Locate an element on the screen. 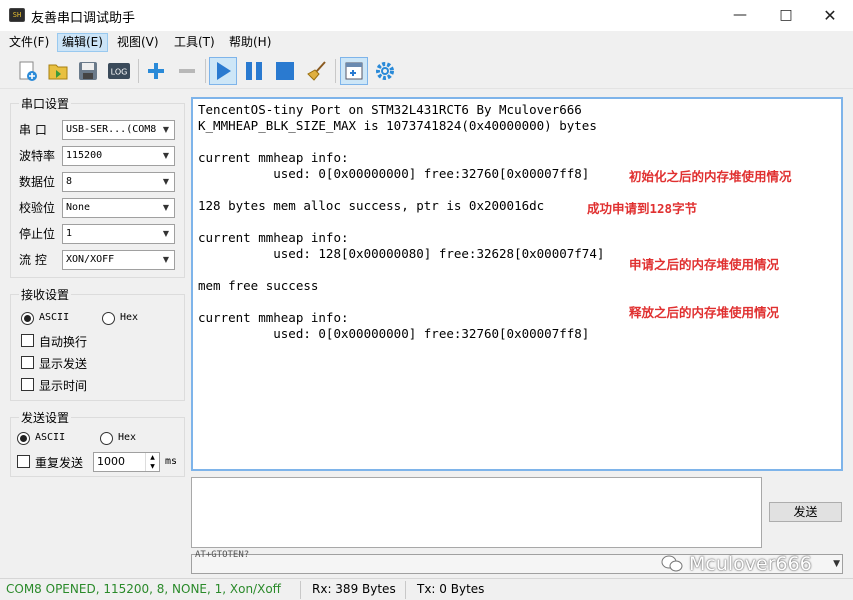  status-tx: Tx: 0 Bytes is located at coordinates (451, 589).